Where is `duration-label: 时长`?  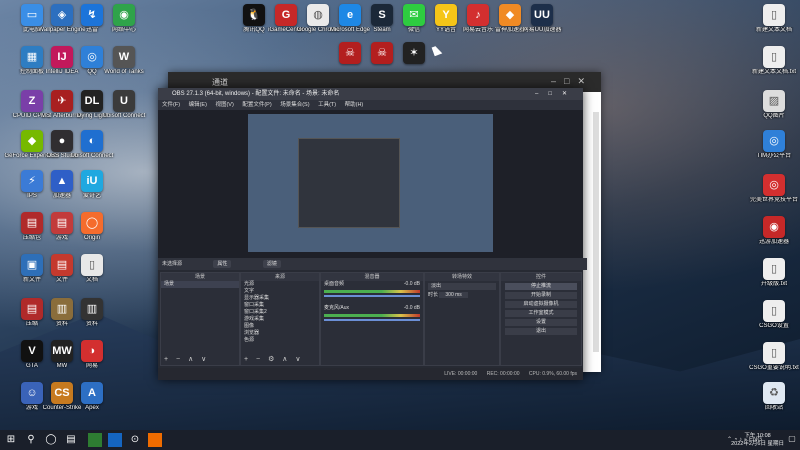 duration-label: 时长 is located at coordinates (433, 295).